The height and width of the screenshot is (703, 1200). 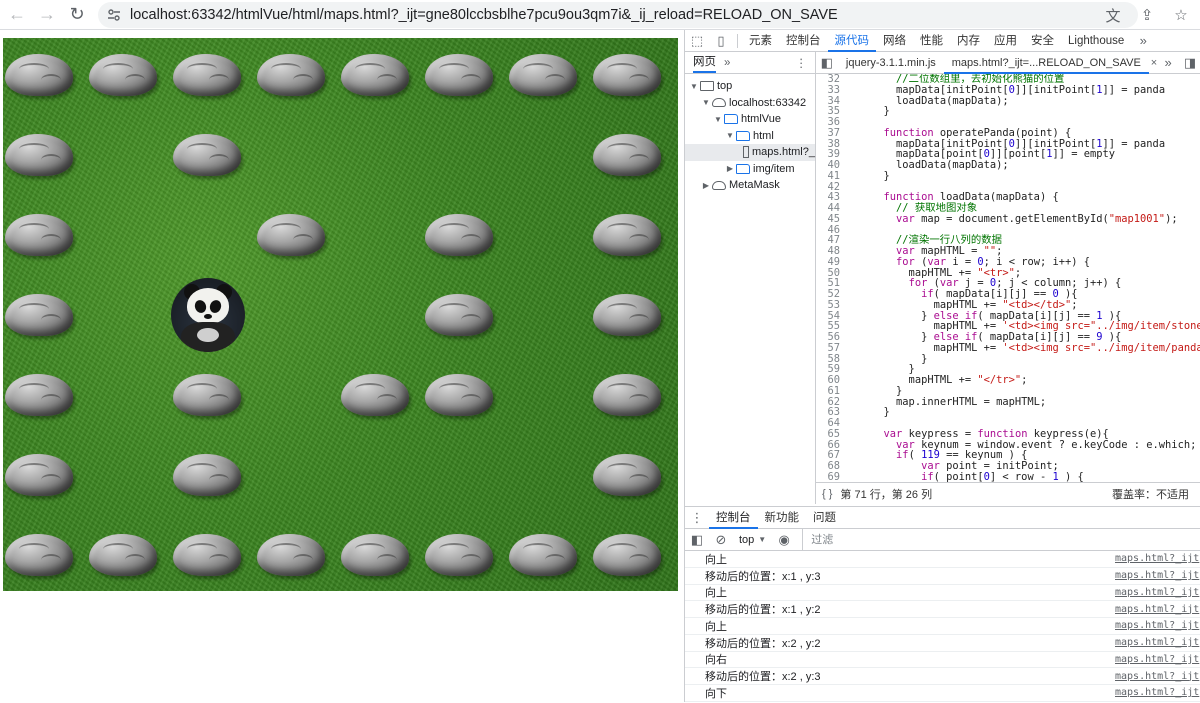 I want to click on tree-item: ▼ htmlVue, so click(x=750, y=119).